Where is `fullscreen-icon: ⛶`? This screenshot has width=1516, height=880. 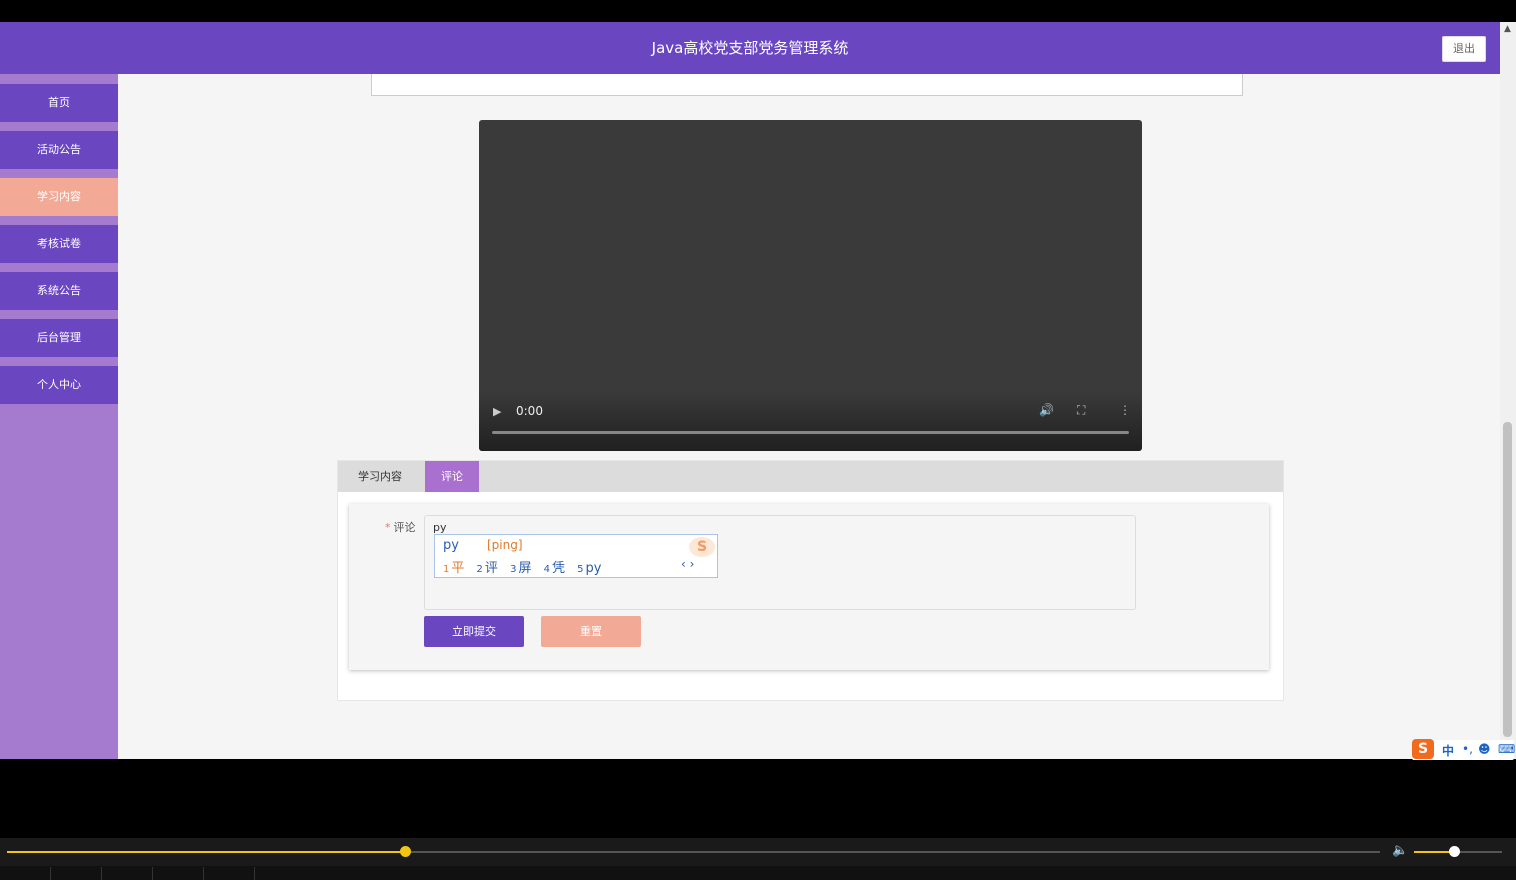
fullscreen-icon: ⛶ is located at coordinates (1081, 410).